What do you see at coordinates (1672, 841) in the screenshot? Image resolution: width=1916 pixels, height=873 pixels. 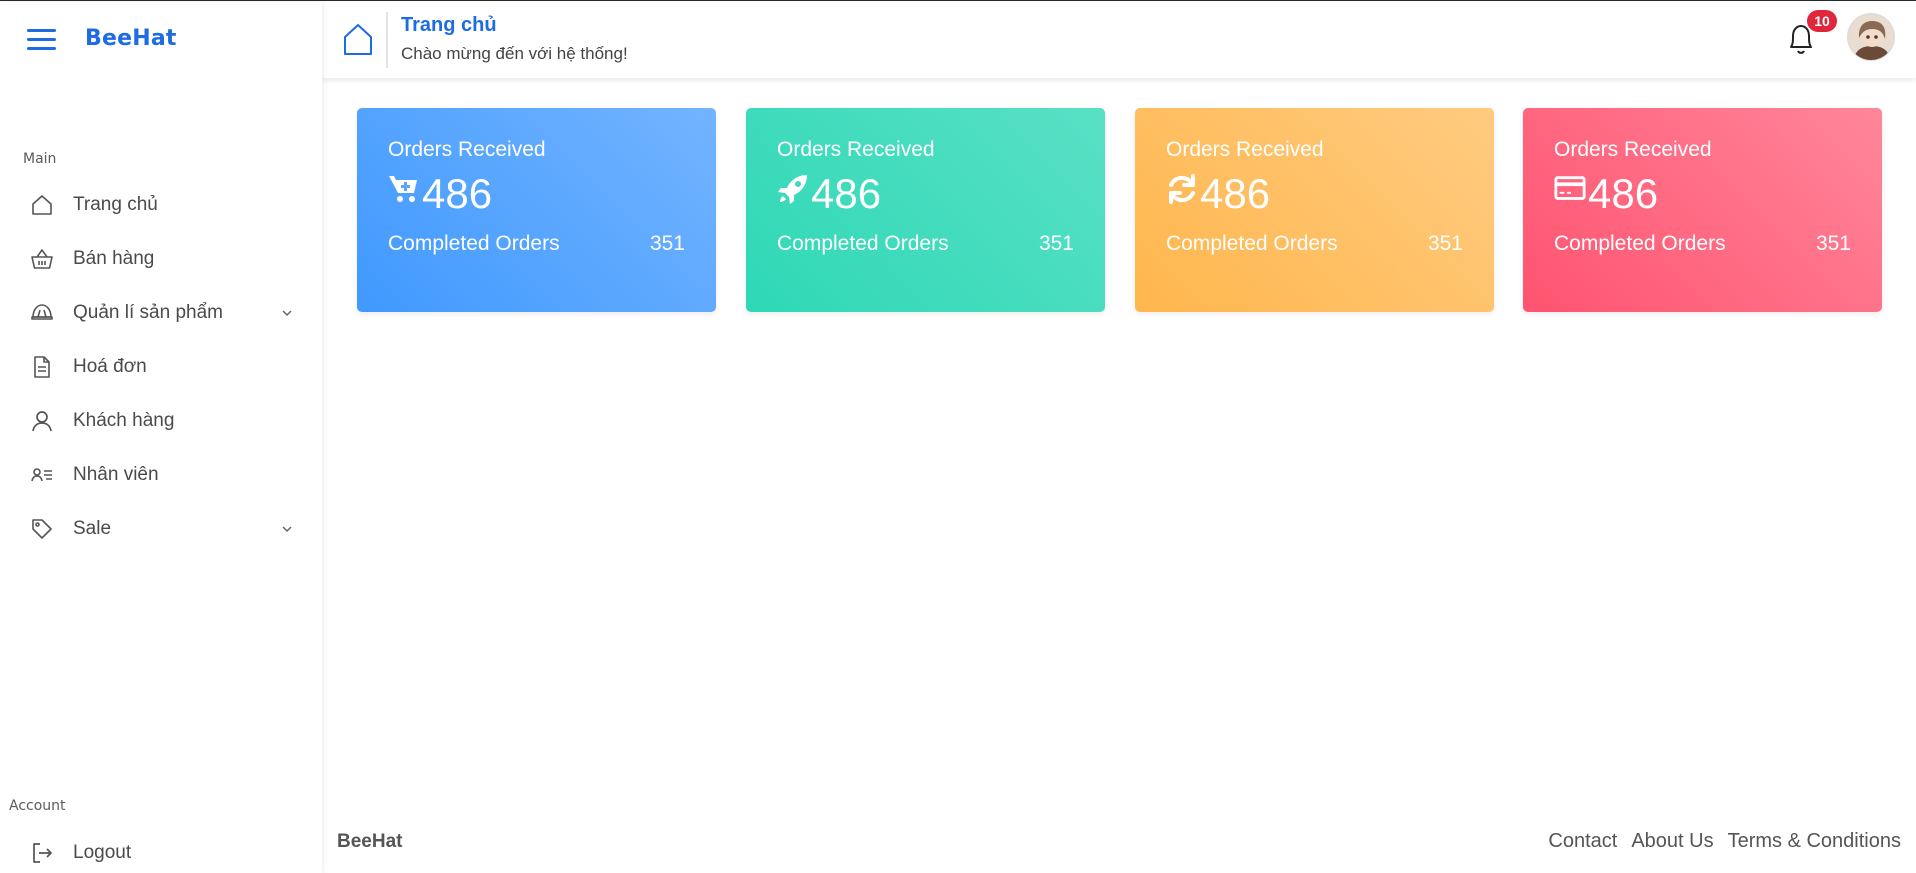 I see `footer-link-about-us: About Us` at bounding box center [1672, 841].